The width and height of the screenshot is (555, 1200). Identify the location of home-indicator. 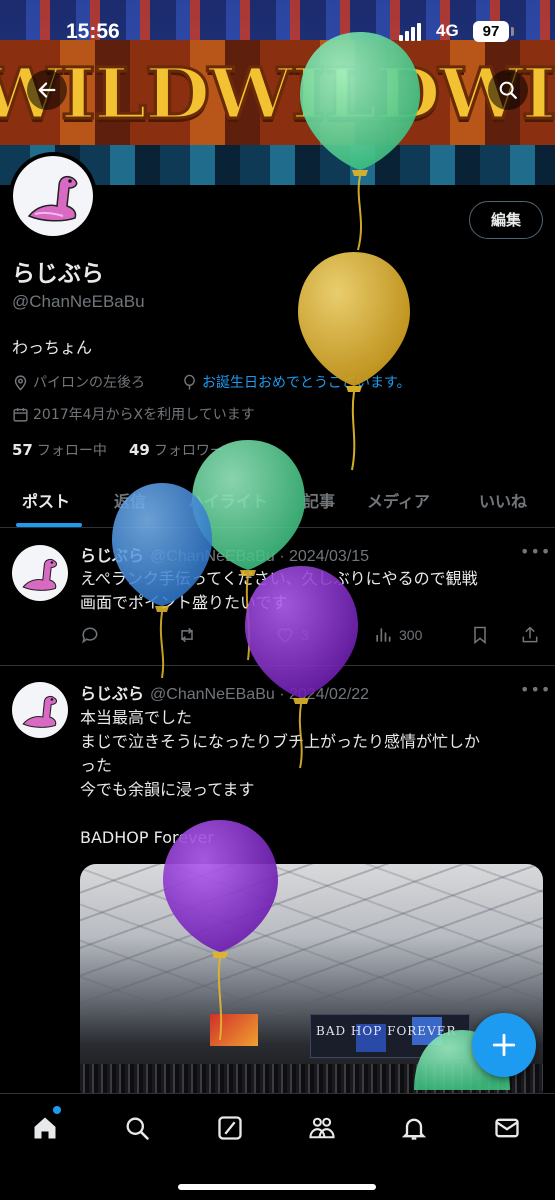
(277, 1187).